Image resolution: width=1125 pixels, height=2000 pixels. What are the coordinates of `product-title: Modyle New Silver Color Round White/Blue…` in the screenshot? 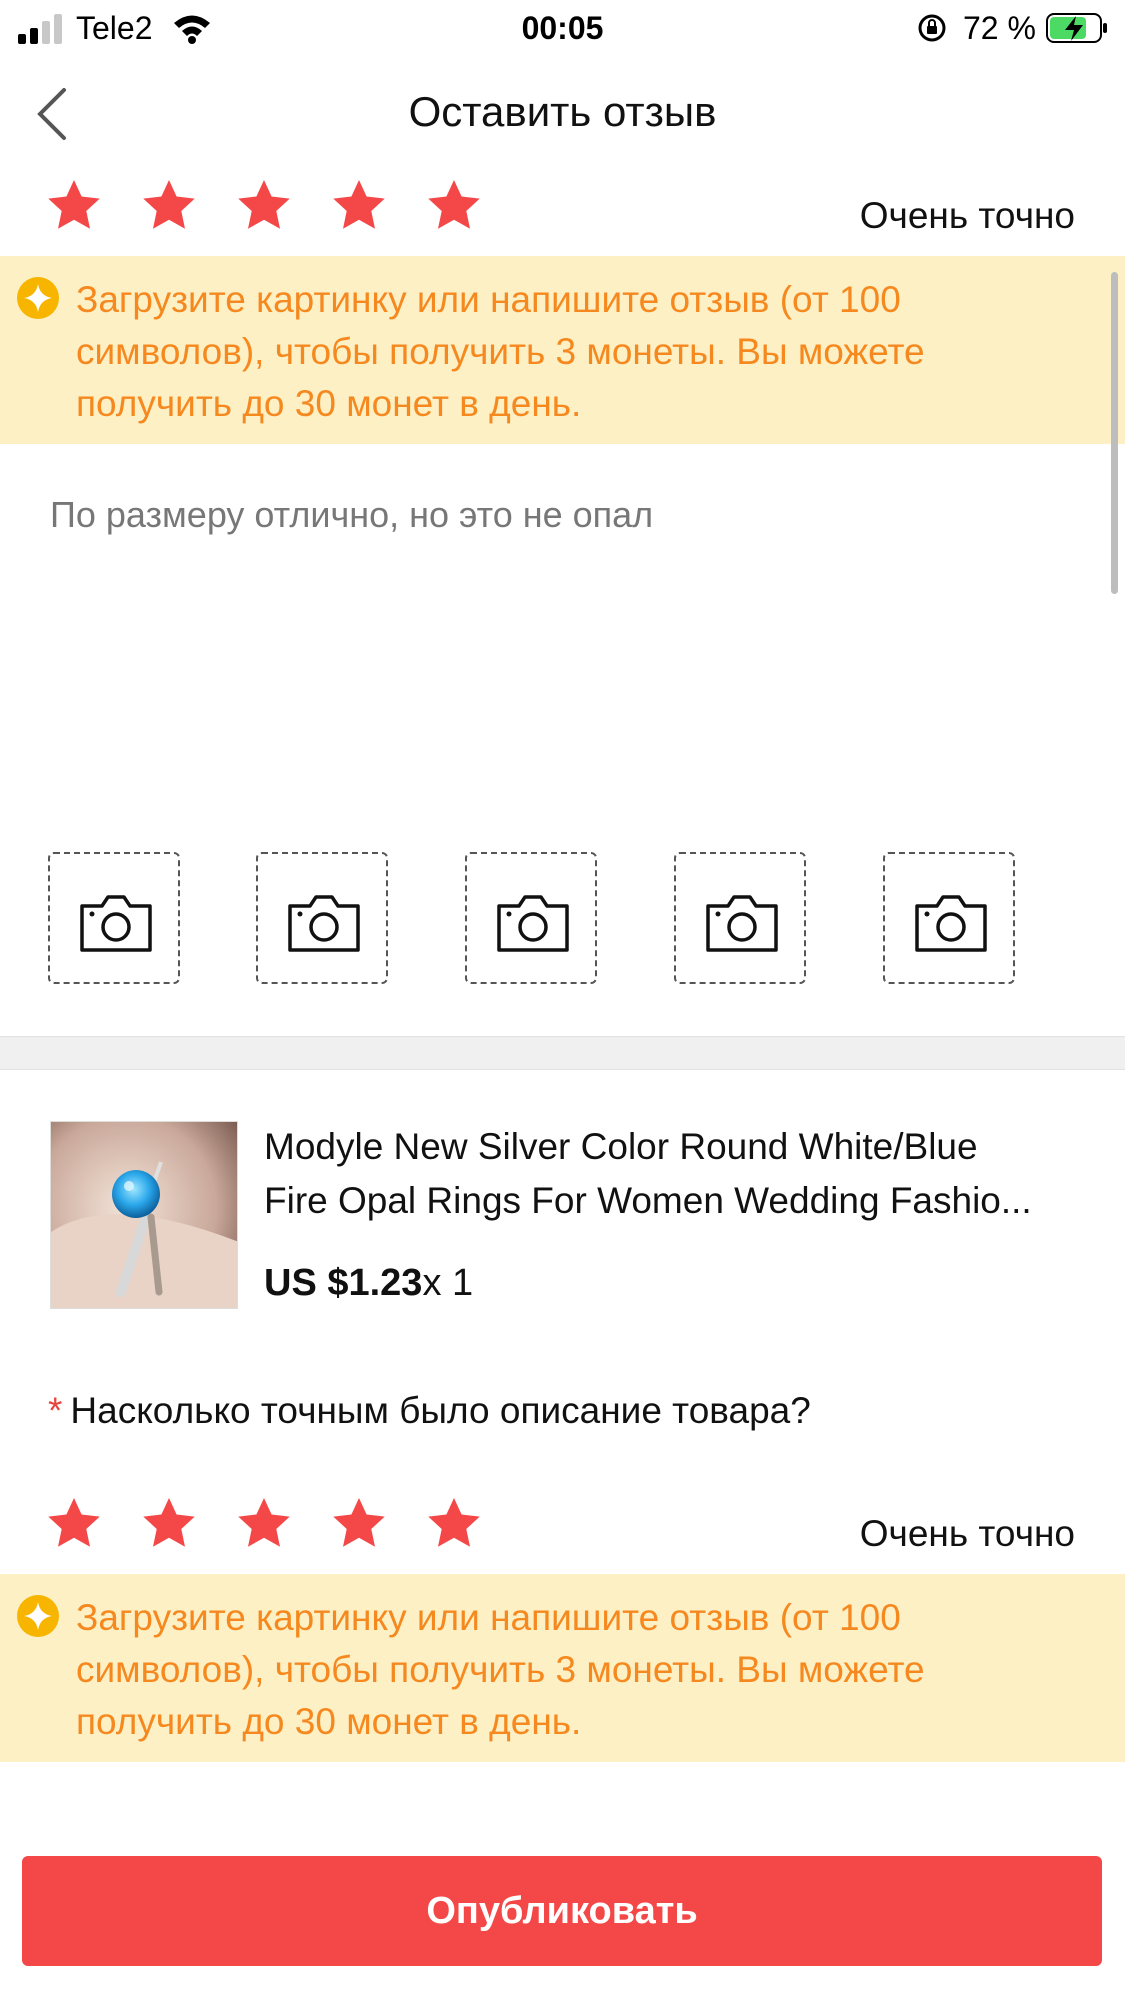 It's located at (669, 1174).